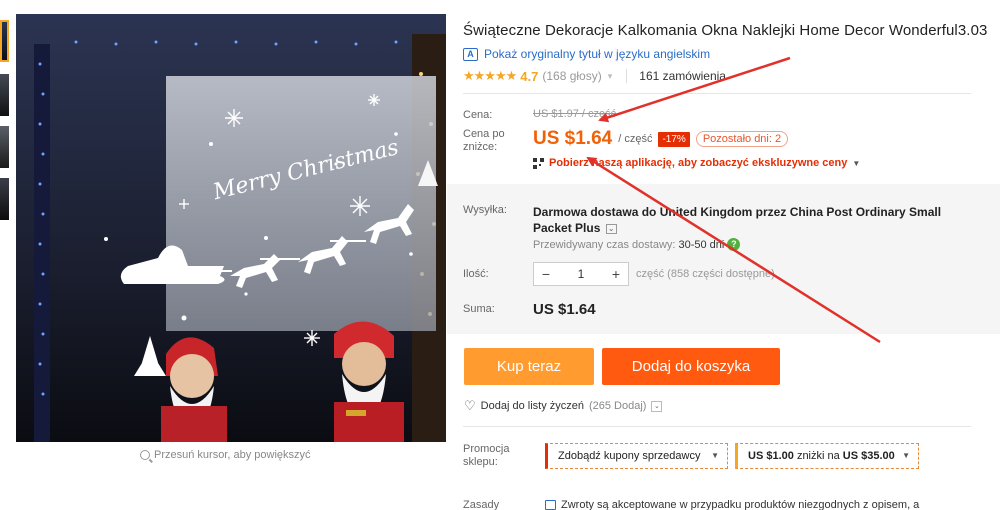 This screenshot has height=510, width=1000. I want to click on delivery-estimate: Przewidywany czas dostawy: 30-50 dni ?, so click(637, 244).